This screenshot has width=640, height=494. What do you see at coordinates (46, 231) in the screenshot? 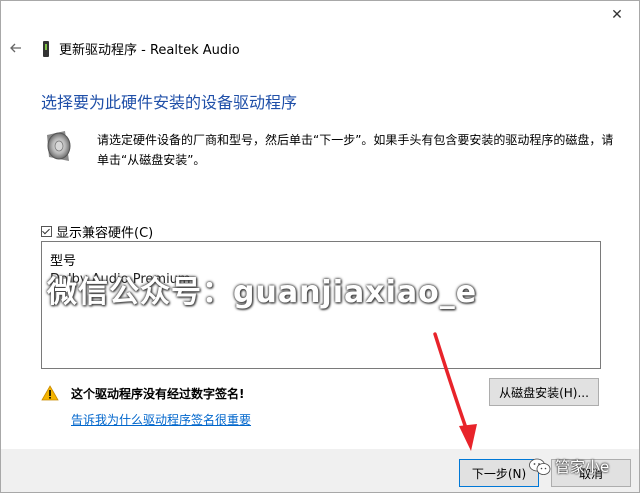
I see `checkbox-icon` at bounding box center [46, 231].